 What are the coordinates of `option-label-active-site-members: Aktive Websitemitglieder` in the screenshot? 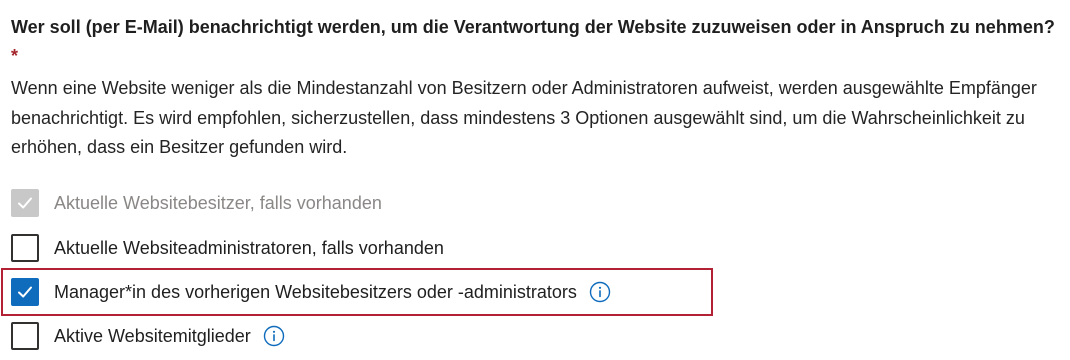 It's located at (152, 336).